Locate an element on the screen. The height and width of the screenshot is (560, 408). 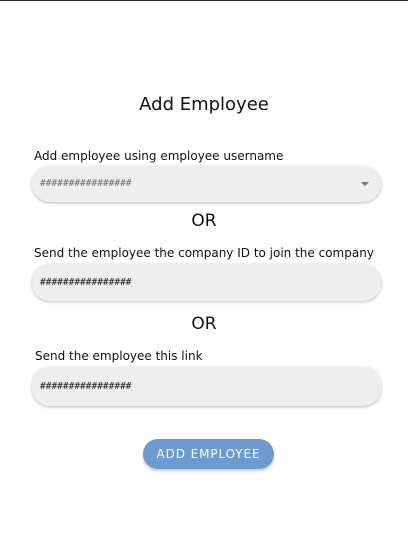
page-title: Add Employee is located at coordinates (204, 104).